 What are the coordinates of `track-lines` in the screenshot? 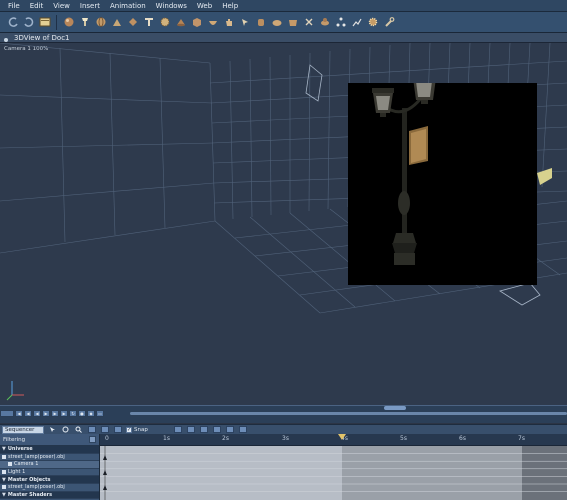 It's located at (333, 473).